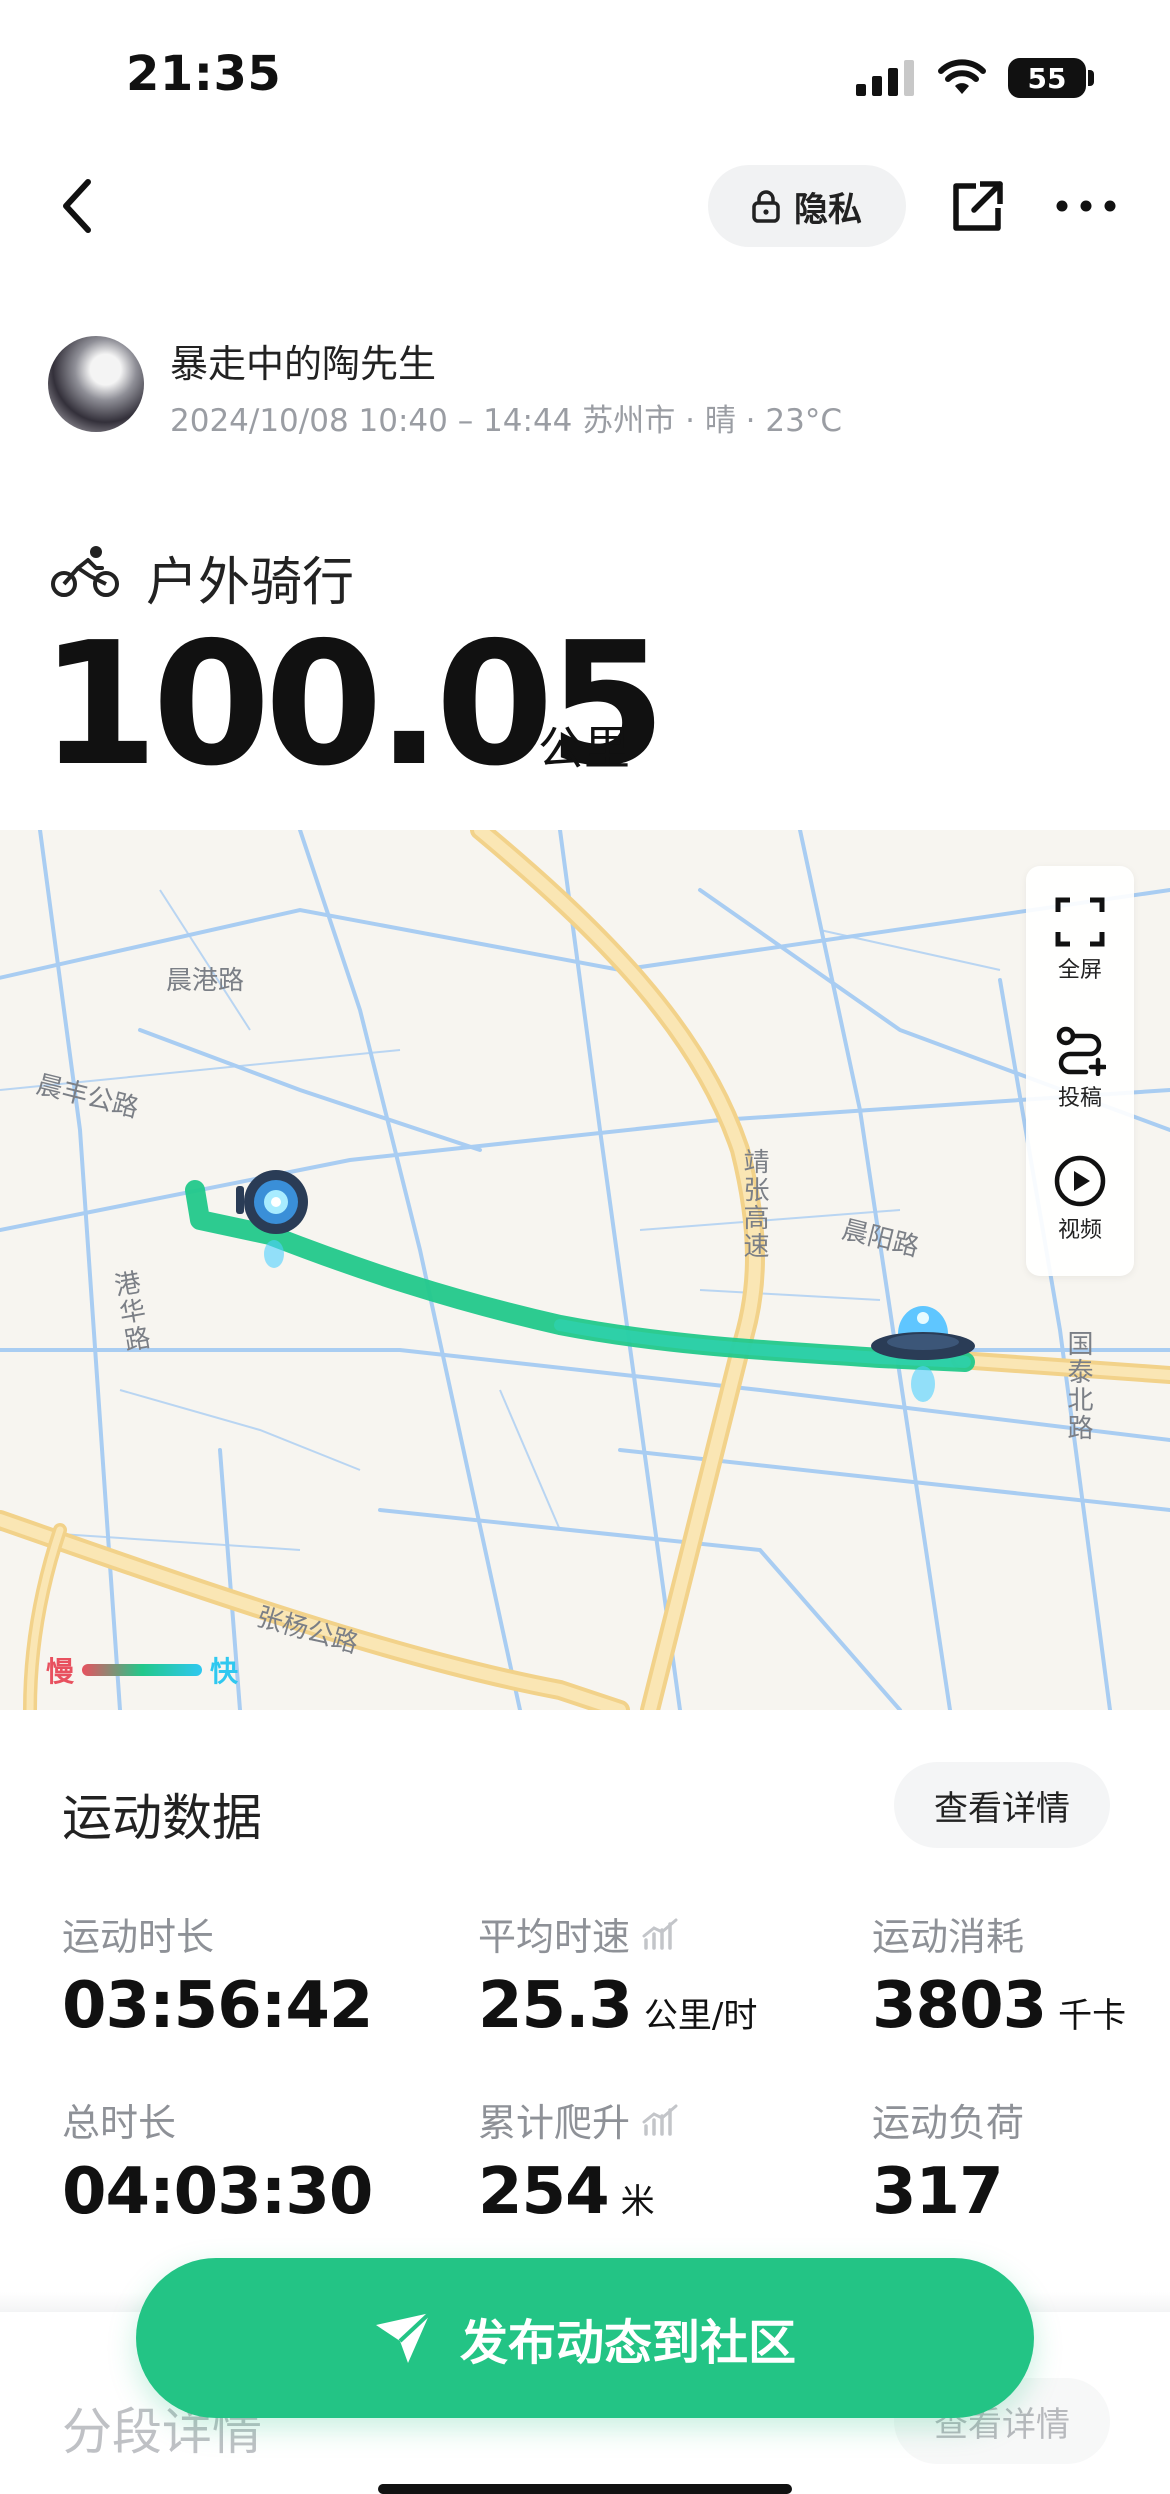 The image size is (1170, 2494). I want to click on road-label-jingzhang: 靖张高速, so click(754, 1204).